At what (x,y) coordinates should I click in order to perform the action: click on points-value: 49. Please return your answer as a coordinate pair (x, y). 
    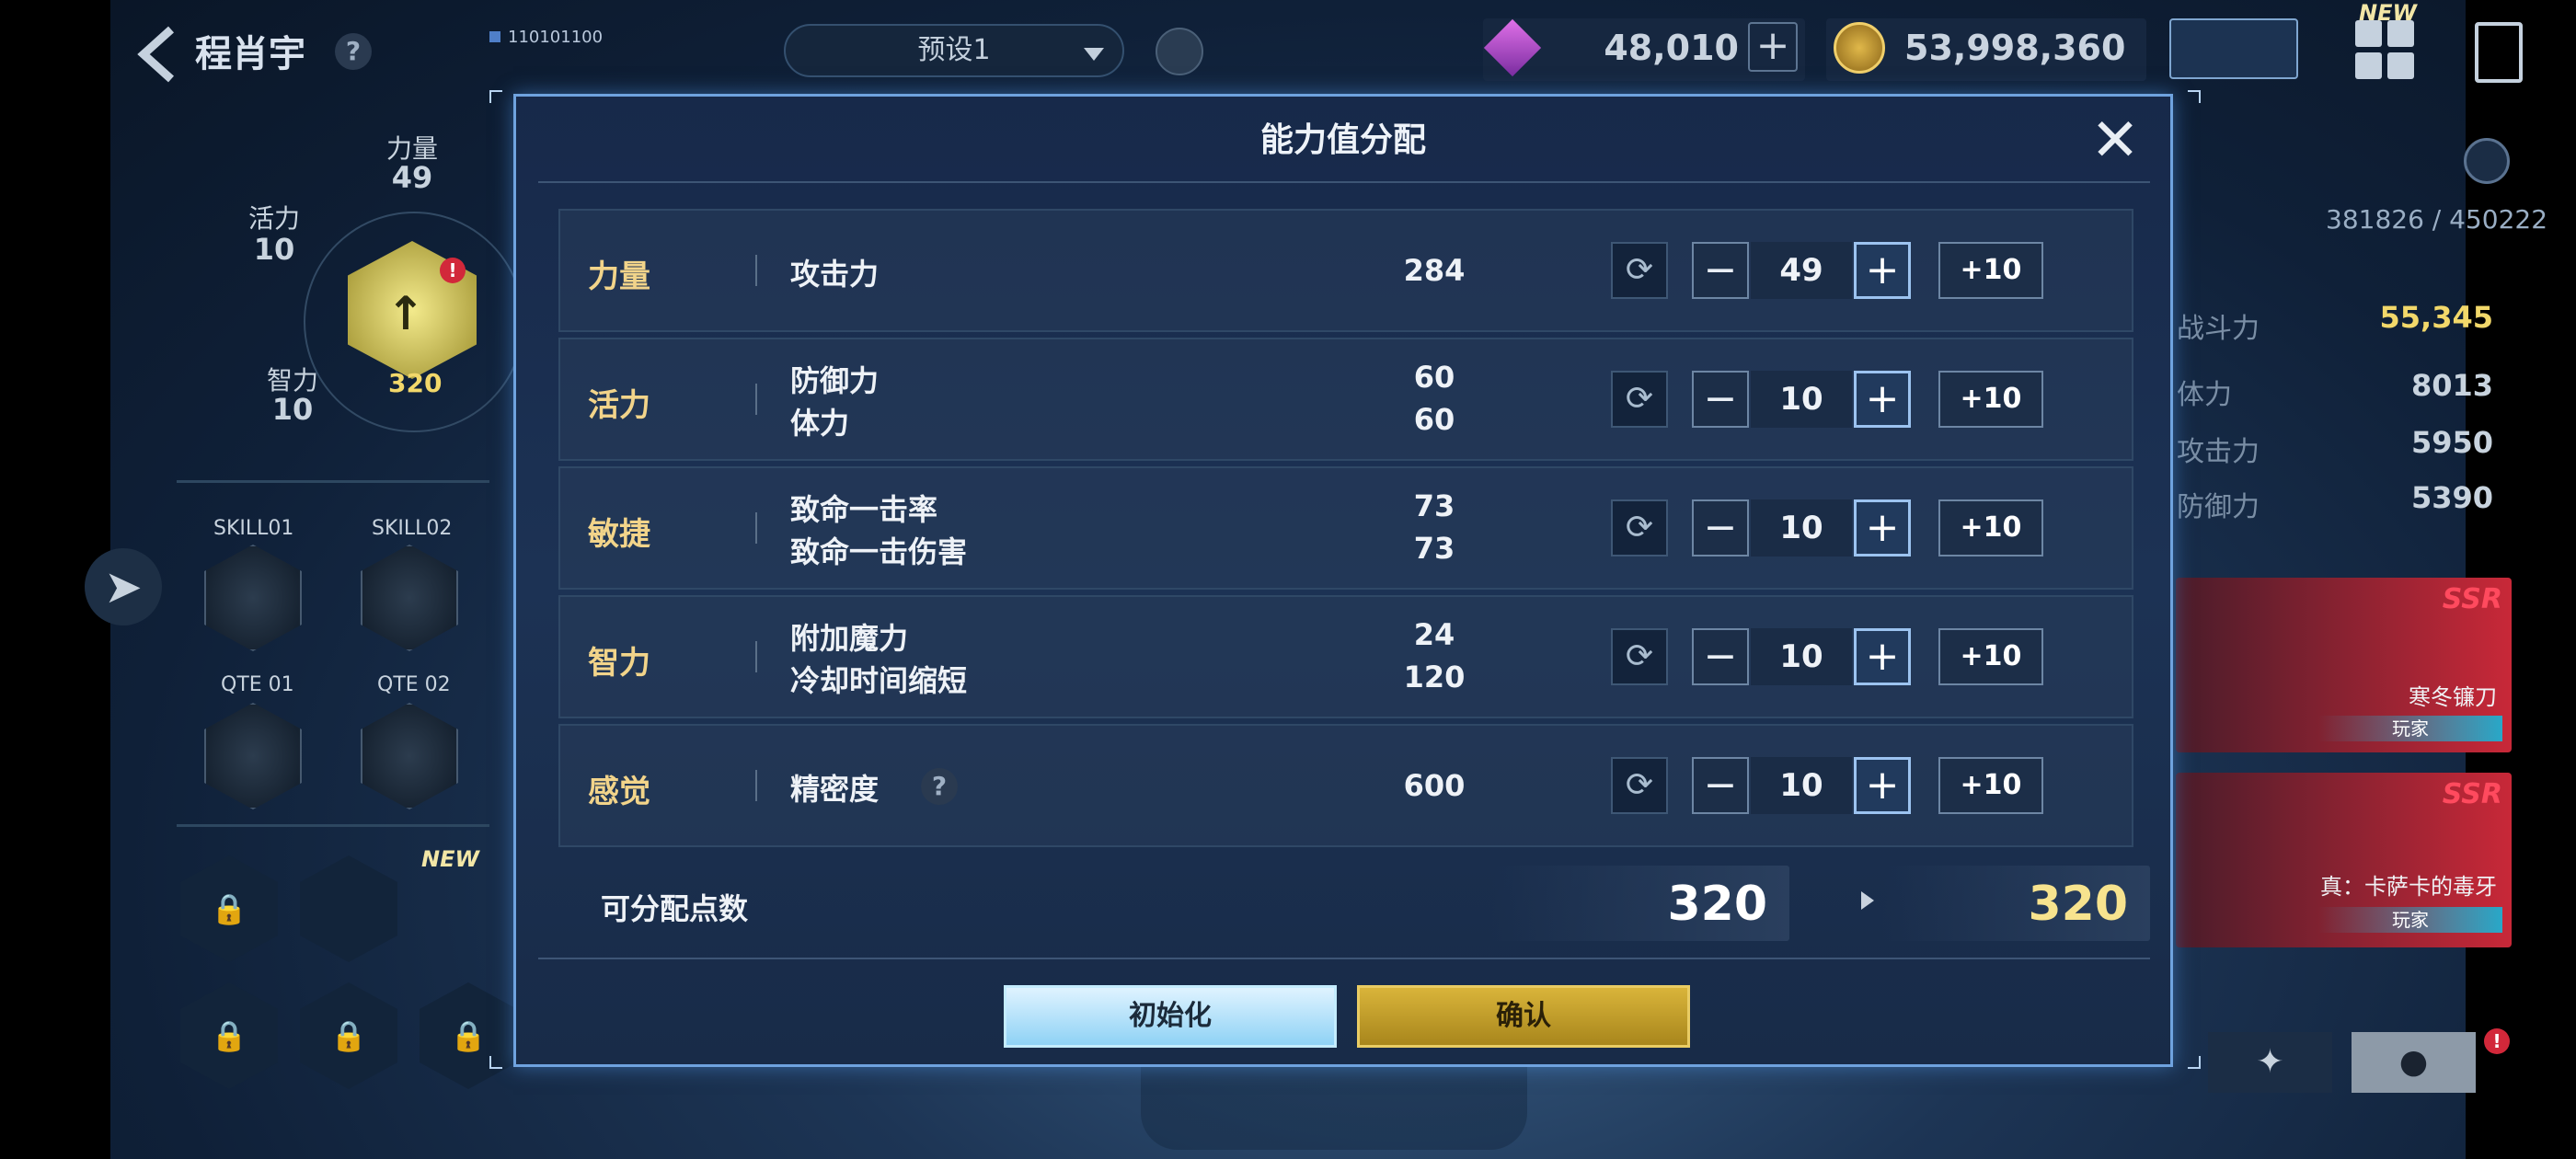
    Looking at the image, I should click on (1801, 270).